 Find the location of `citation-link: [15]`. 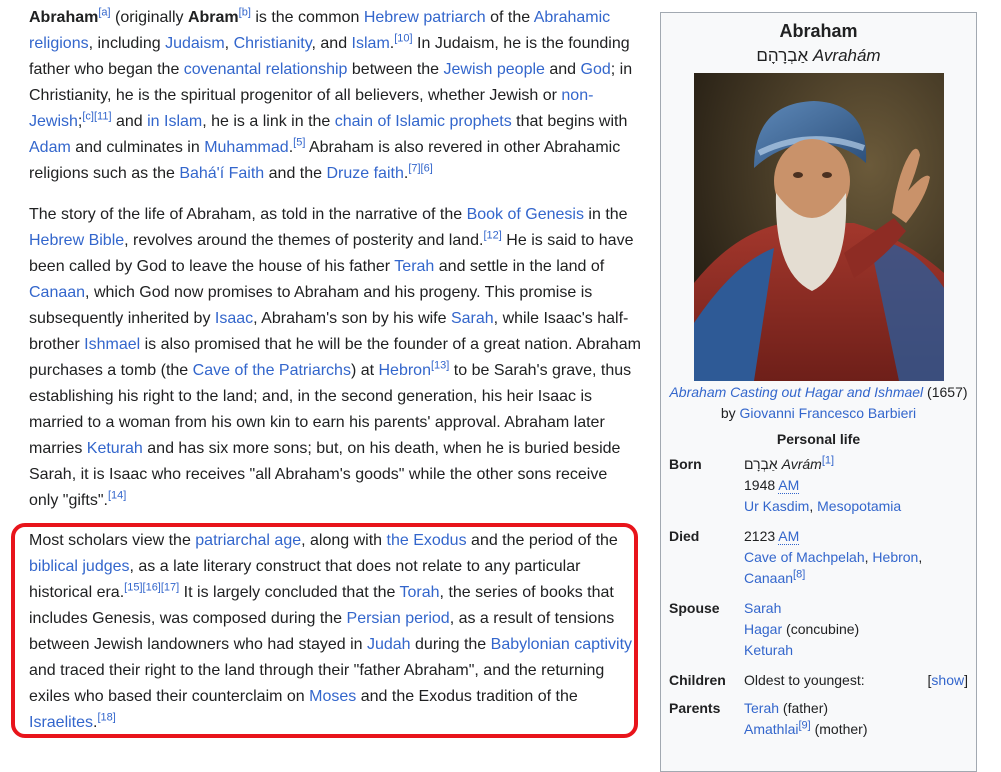

citation-link: [15] is located at coordinates (133, 588).